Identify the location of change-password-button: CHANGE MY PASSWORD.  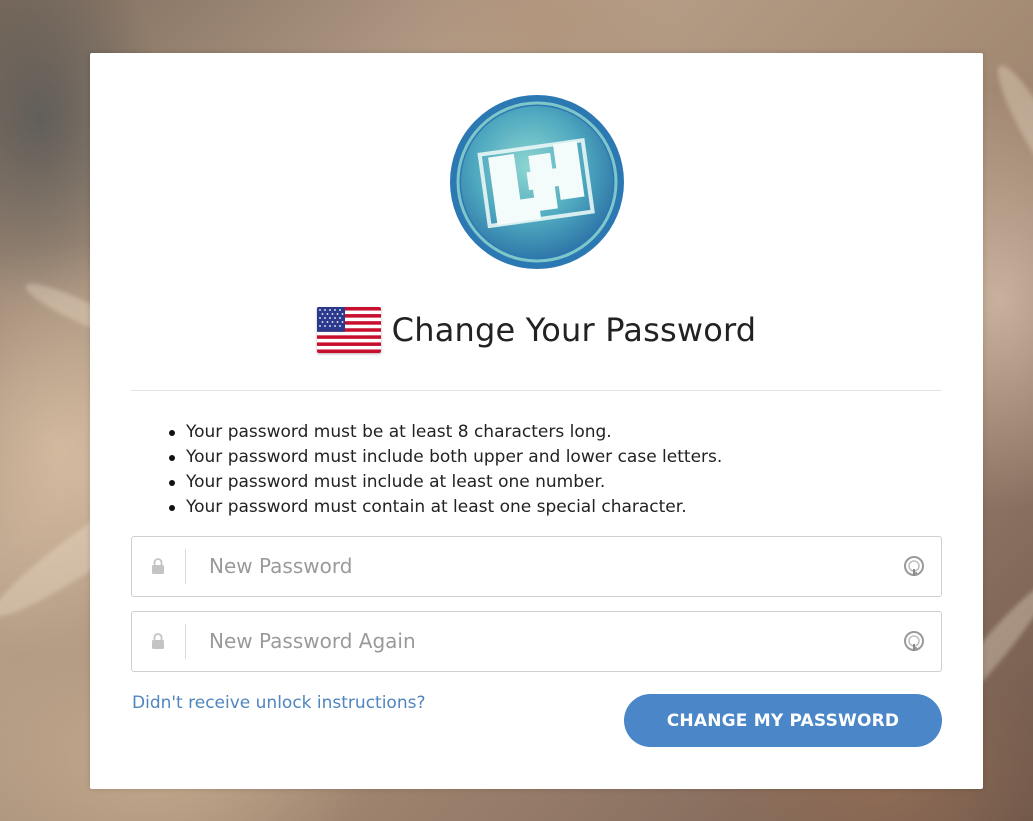
(783, 720).